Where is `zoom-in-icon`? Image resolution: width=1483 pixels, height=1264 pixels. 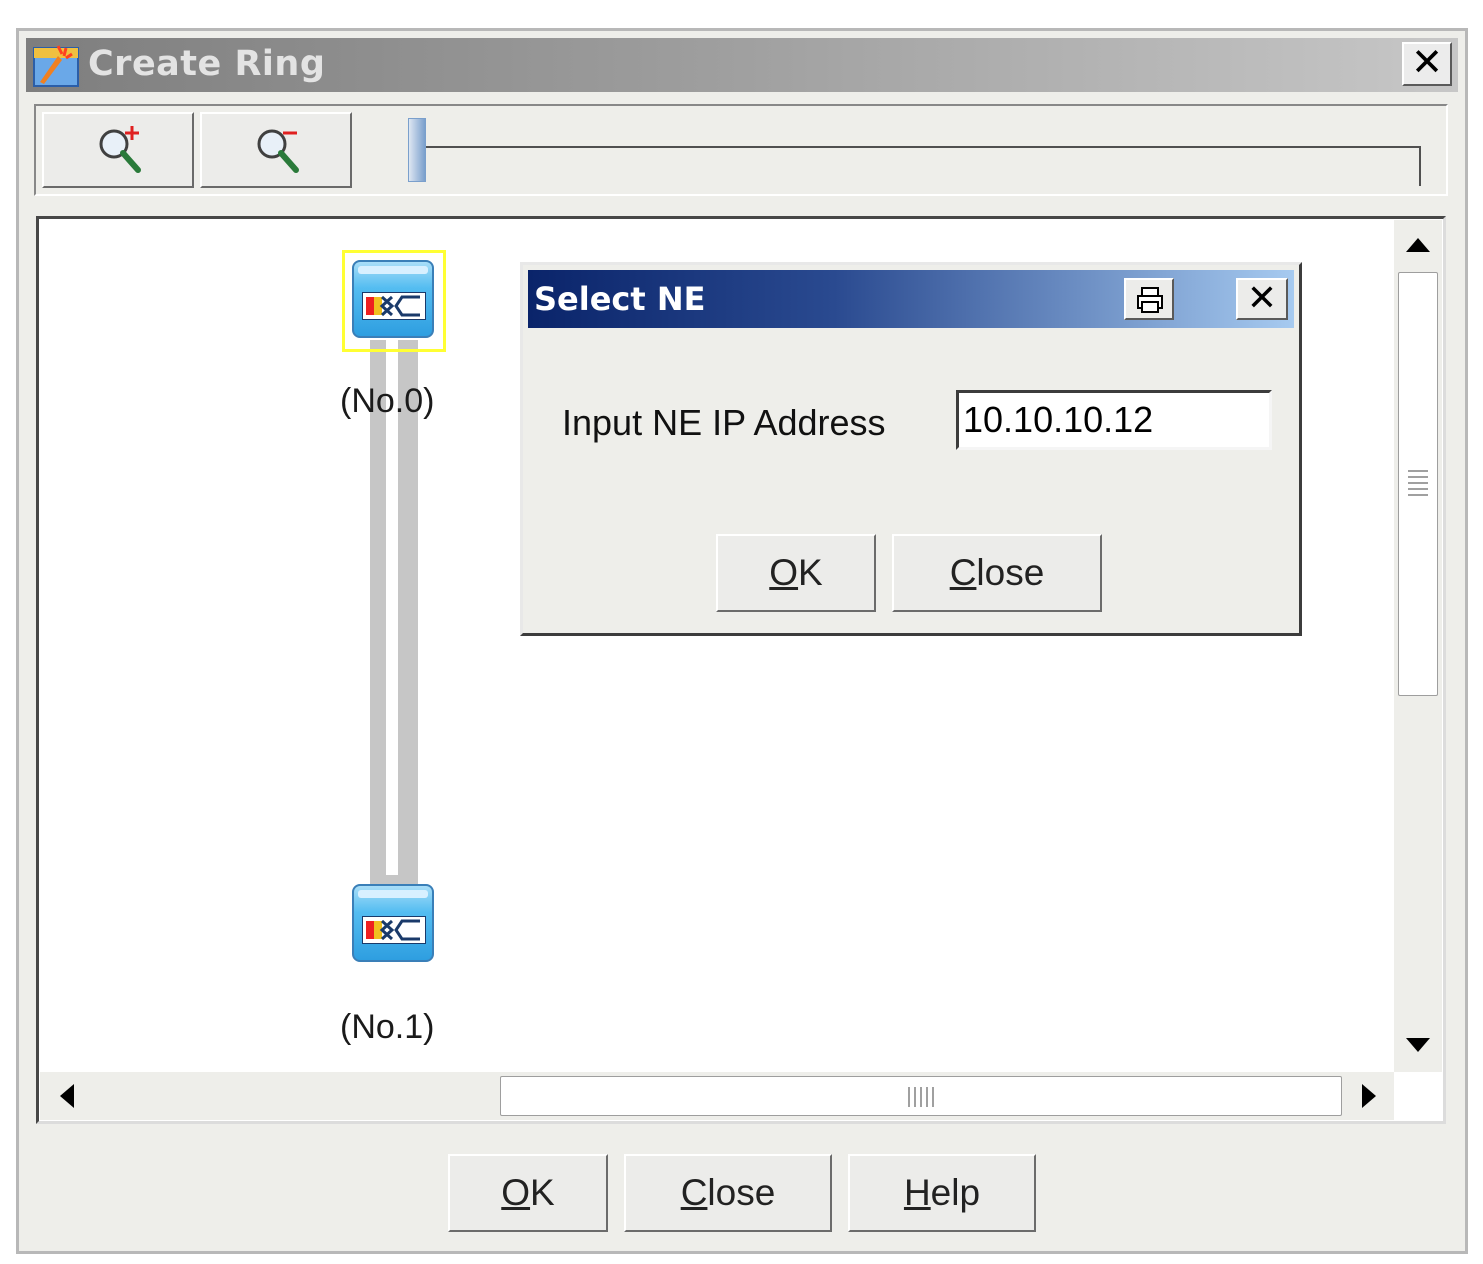 zoom-in-icon is located at coordinates (120, 149).